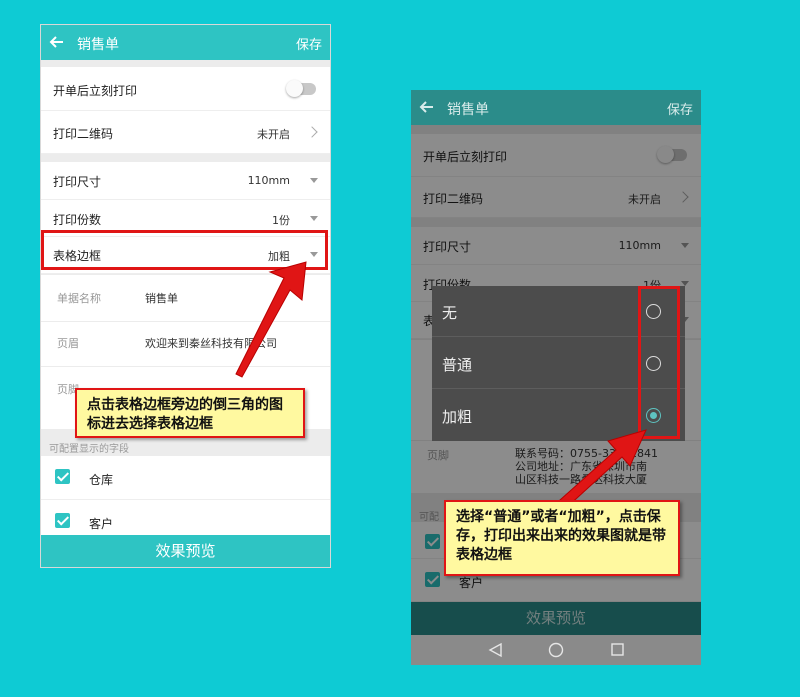  What do you see at coordinates (271, 319) in the screenshot?
I see `arrow-left-callout` at bounding box center [271, 319].